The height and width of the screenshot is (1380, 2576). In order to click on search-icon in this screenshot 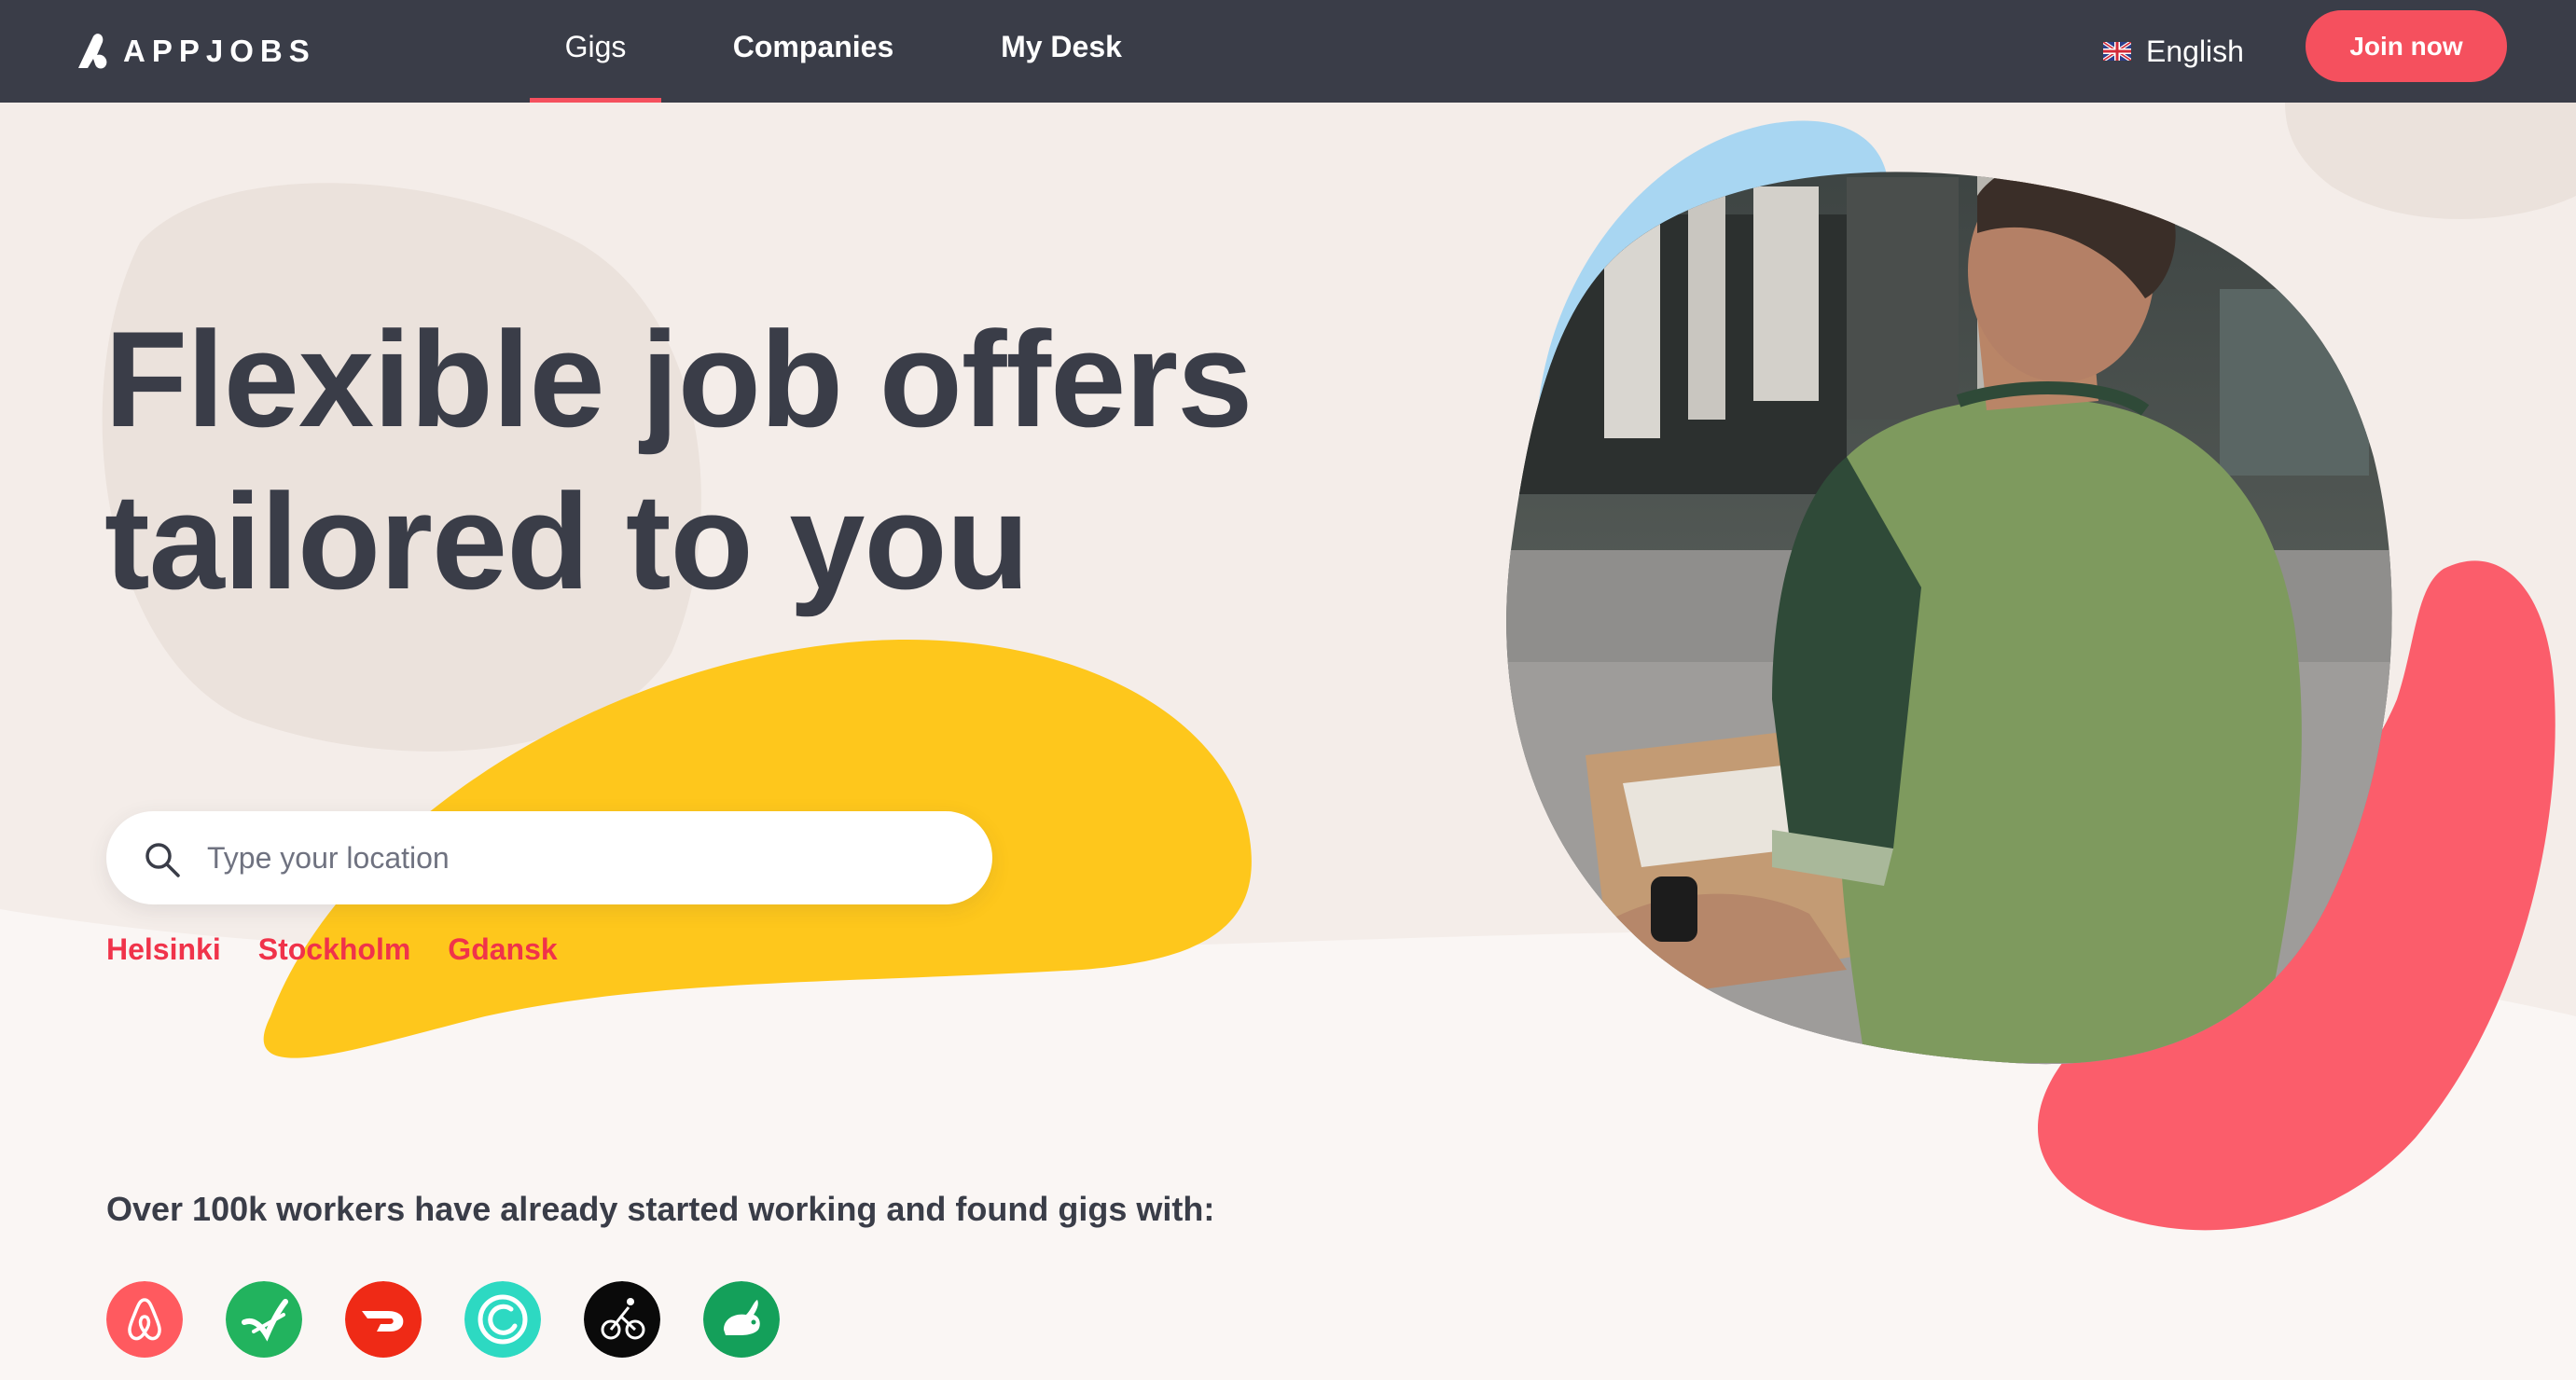, I will do `click(162, 860)`.